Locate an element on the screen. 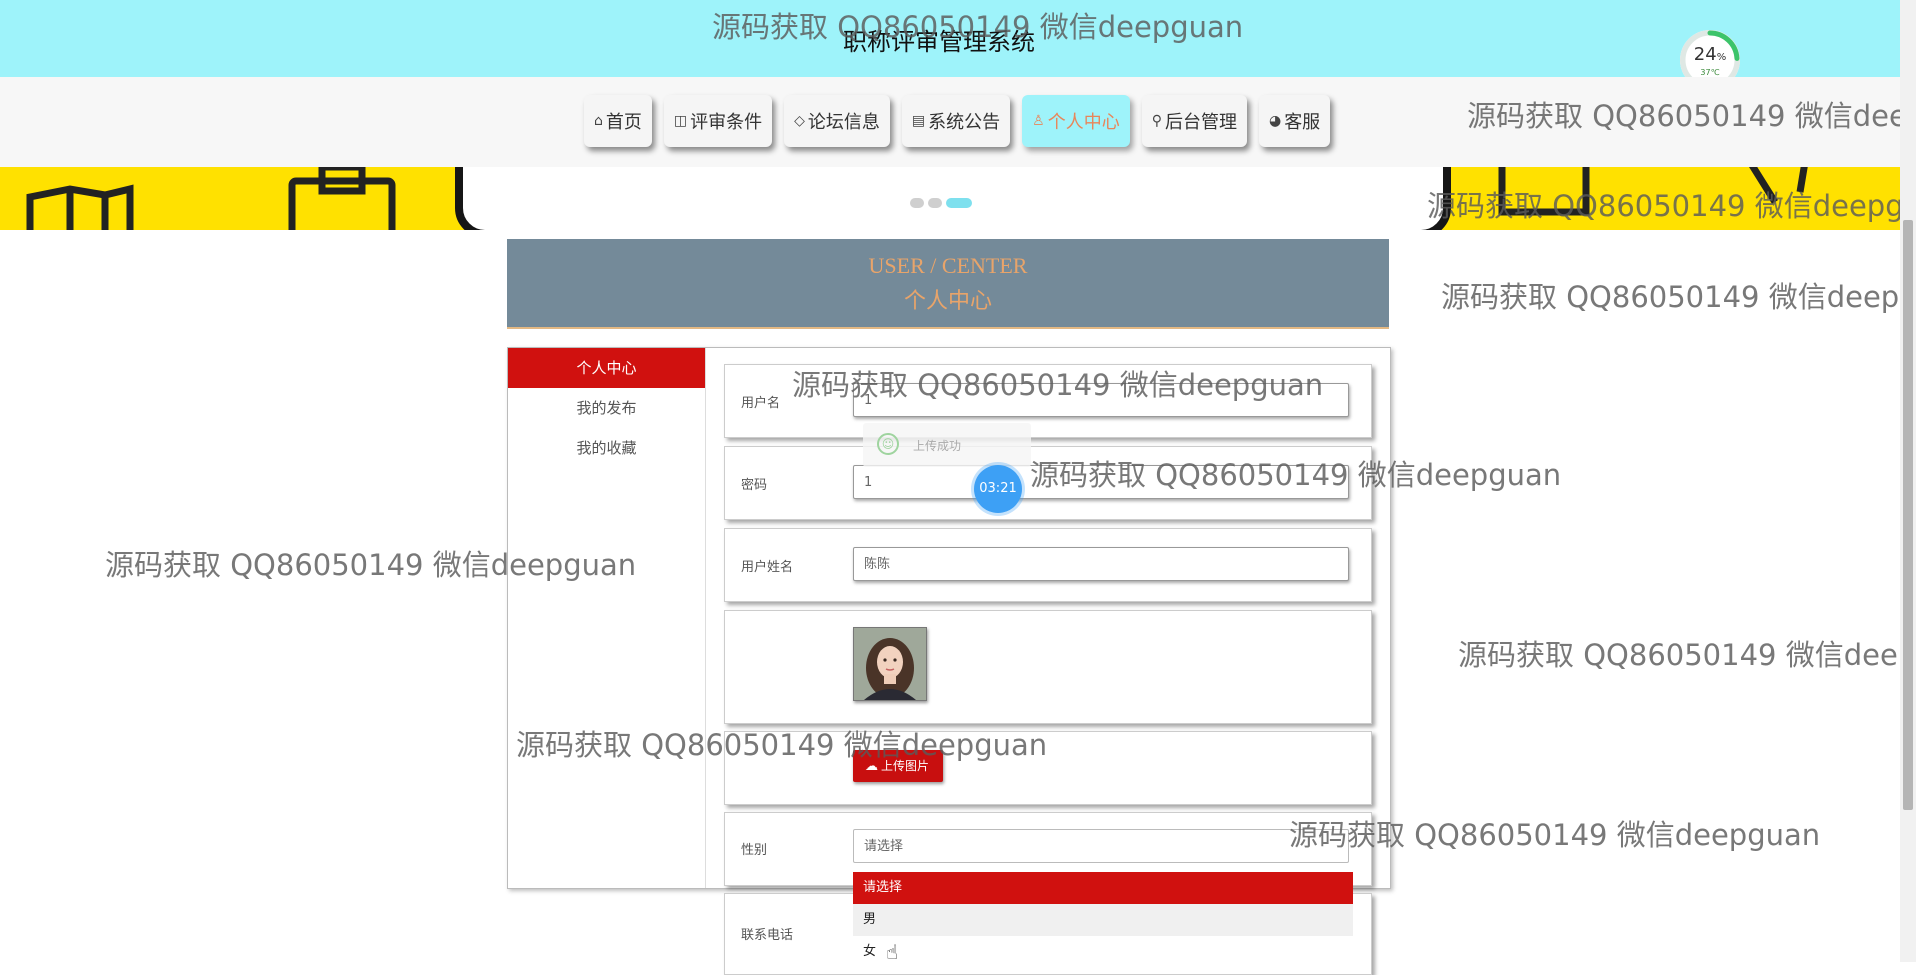 Image resolution: width=1916 pixels, height=975 pixels. user-icon: ♙ is located at coordinates (1038, 121).